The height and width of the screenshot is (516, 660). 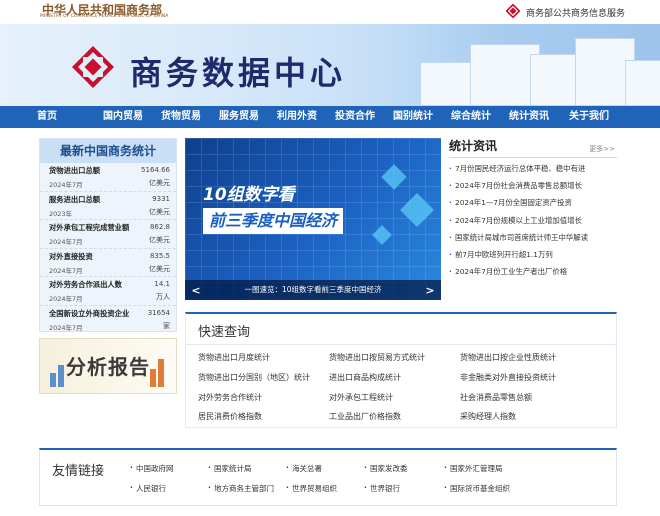 I want to click on stat-value: 14.1, so click(x=162, y=284).